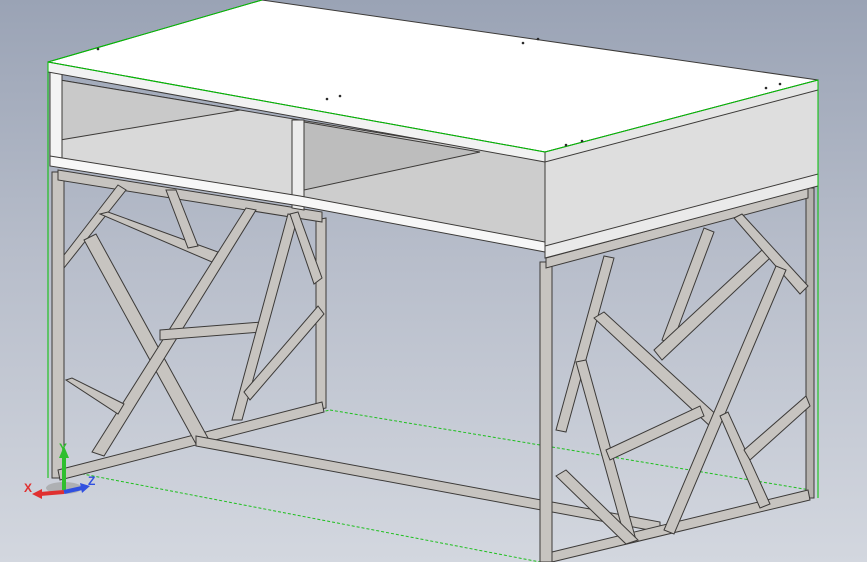 This screenshot has height=562, width=867. I want to click on back-right-post, so click(810, 343).